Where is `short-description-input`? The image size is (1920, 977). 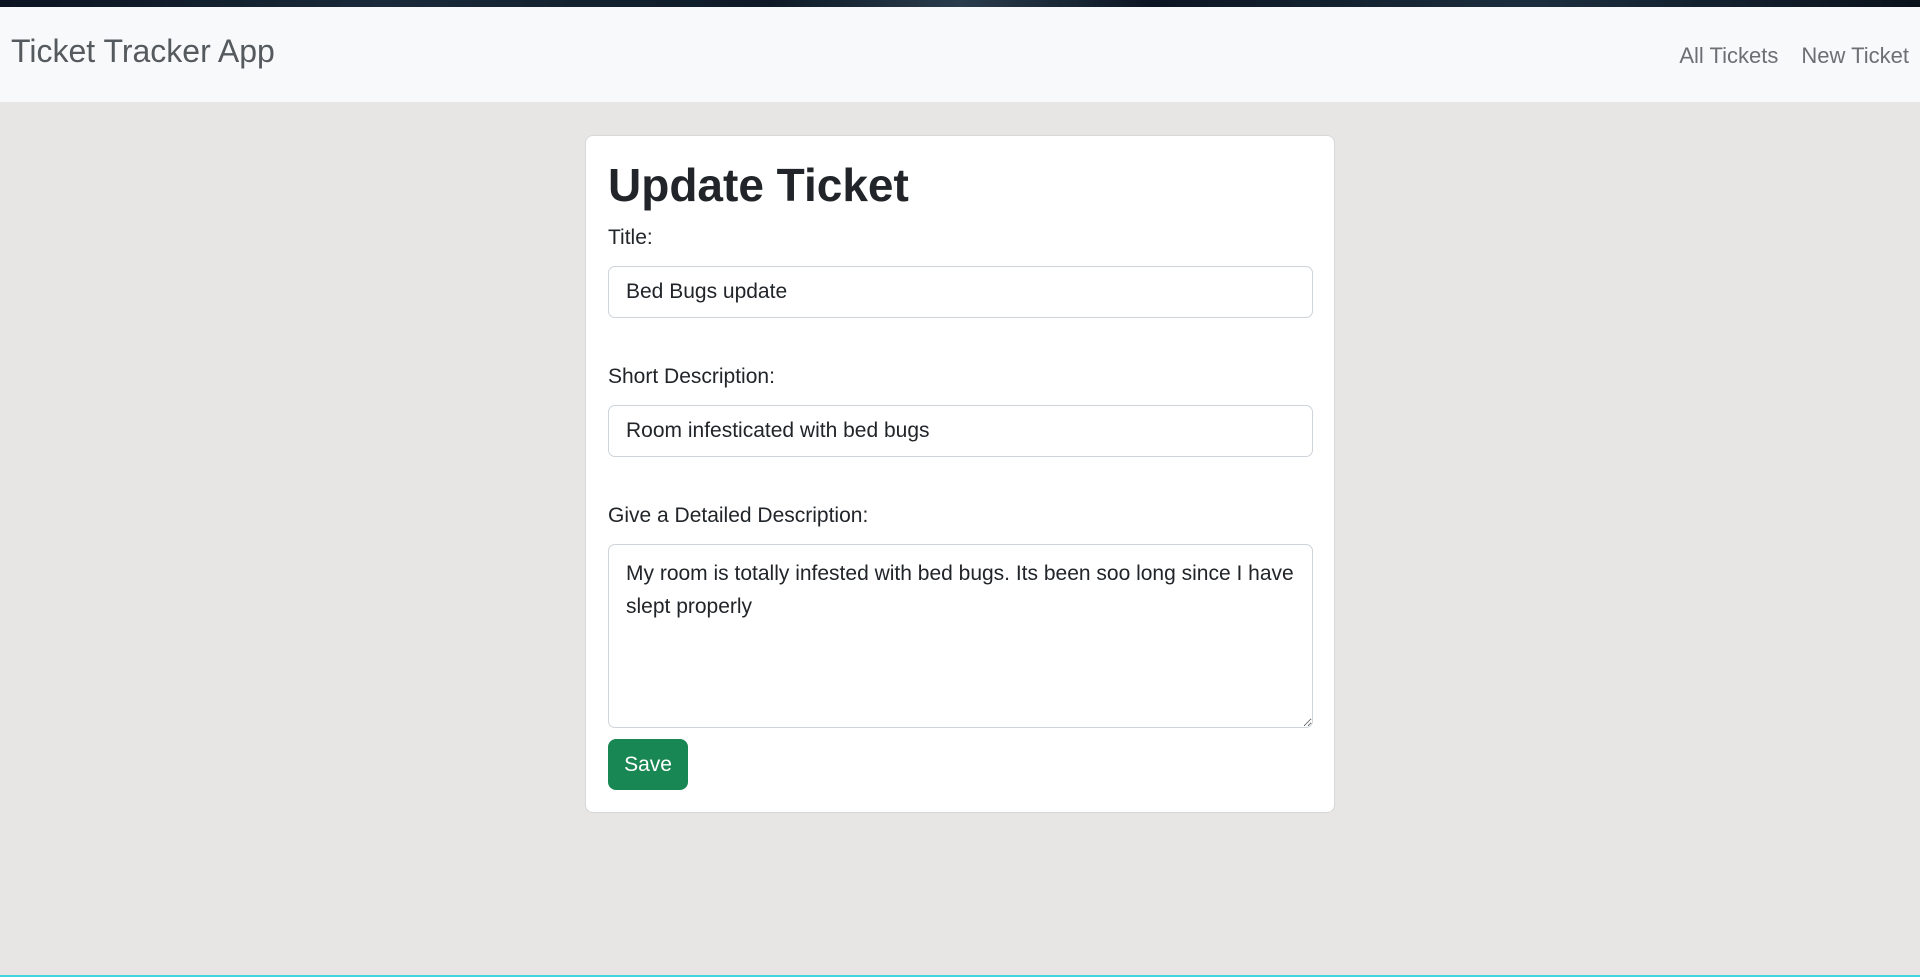 short-description-input is located at coordinates (960, 431).